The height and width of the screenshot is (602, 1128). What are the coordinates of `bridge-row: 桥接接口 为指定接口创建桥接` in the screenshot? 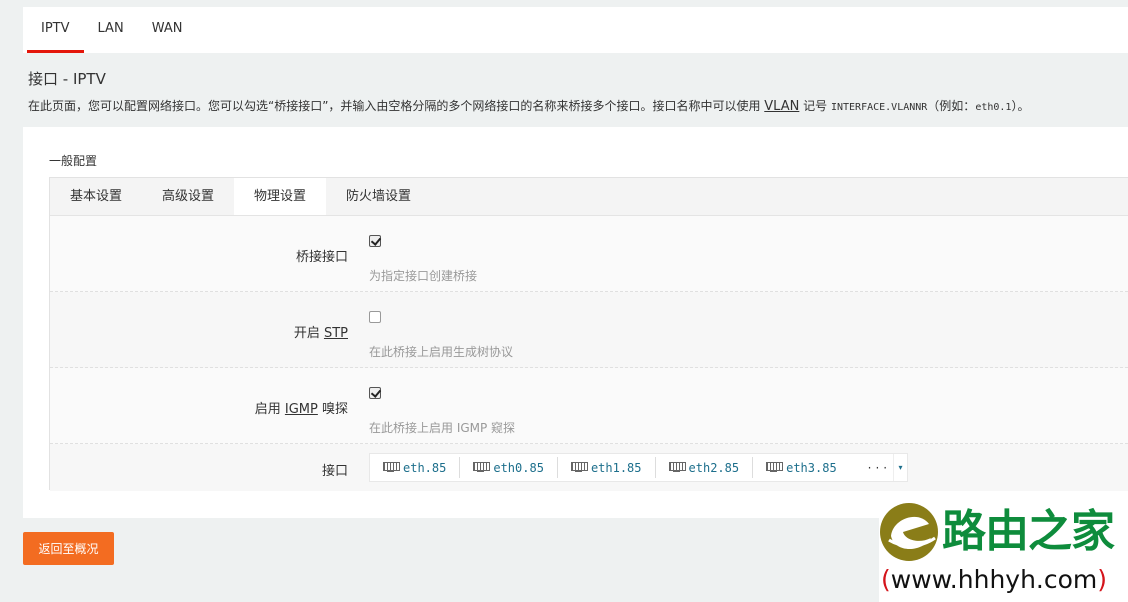 It's located at (589, 254).